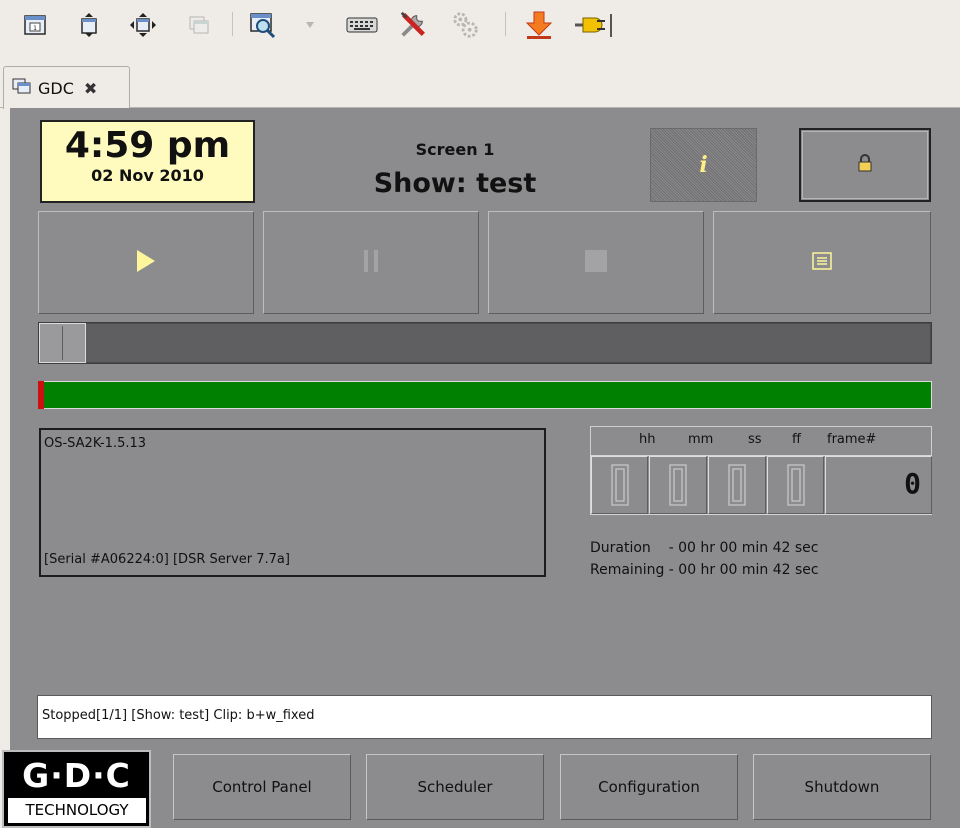 This screenshot has width=960, height=828. I want to click on pause-button, so click(371, 262).